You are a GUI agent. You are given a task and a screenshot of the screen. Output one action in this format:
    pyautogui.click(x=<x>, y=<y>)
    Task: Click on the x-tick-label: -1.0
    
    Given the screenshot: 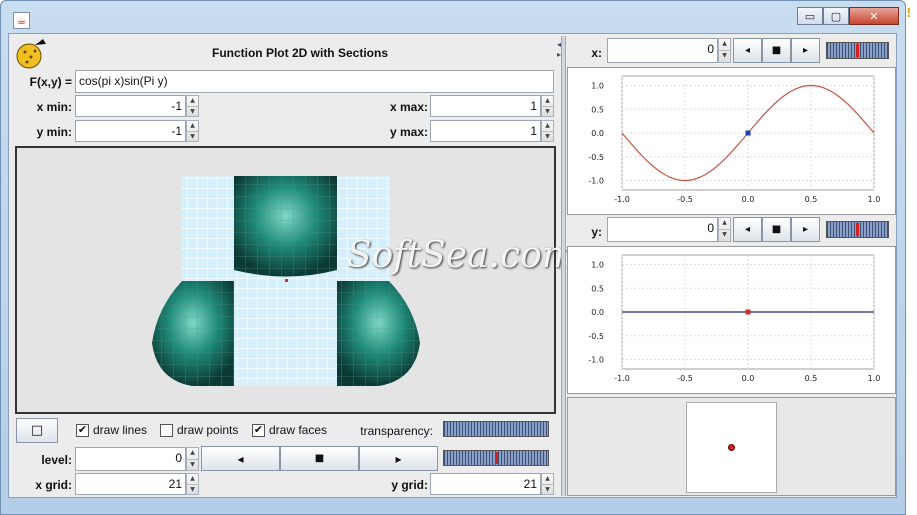 What is the action you would take?
    pyautogui.click(x=622, y=378)
    